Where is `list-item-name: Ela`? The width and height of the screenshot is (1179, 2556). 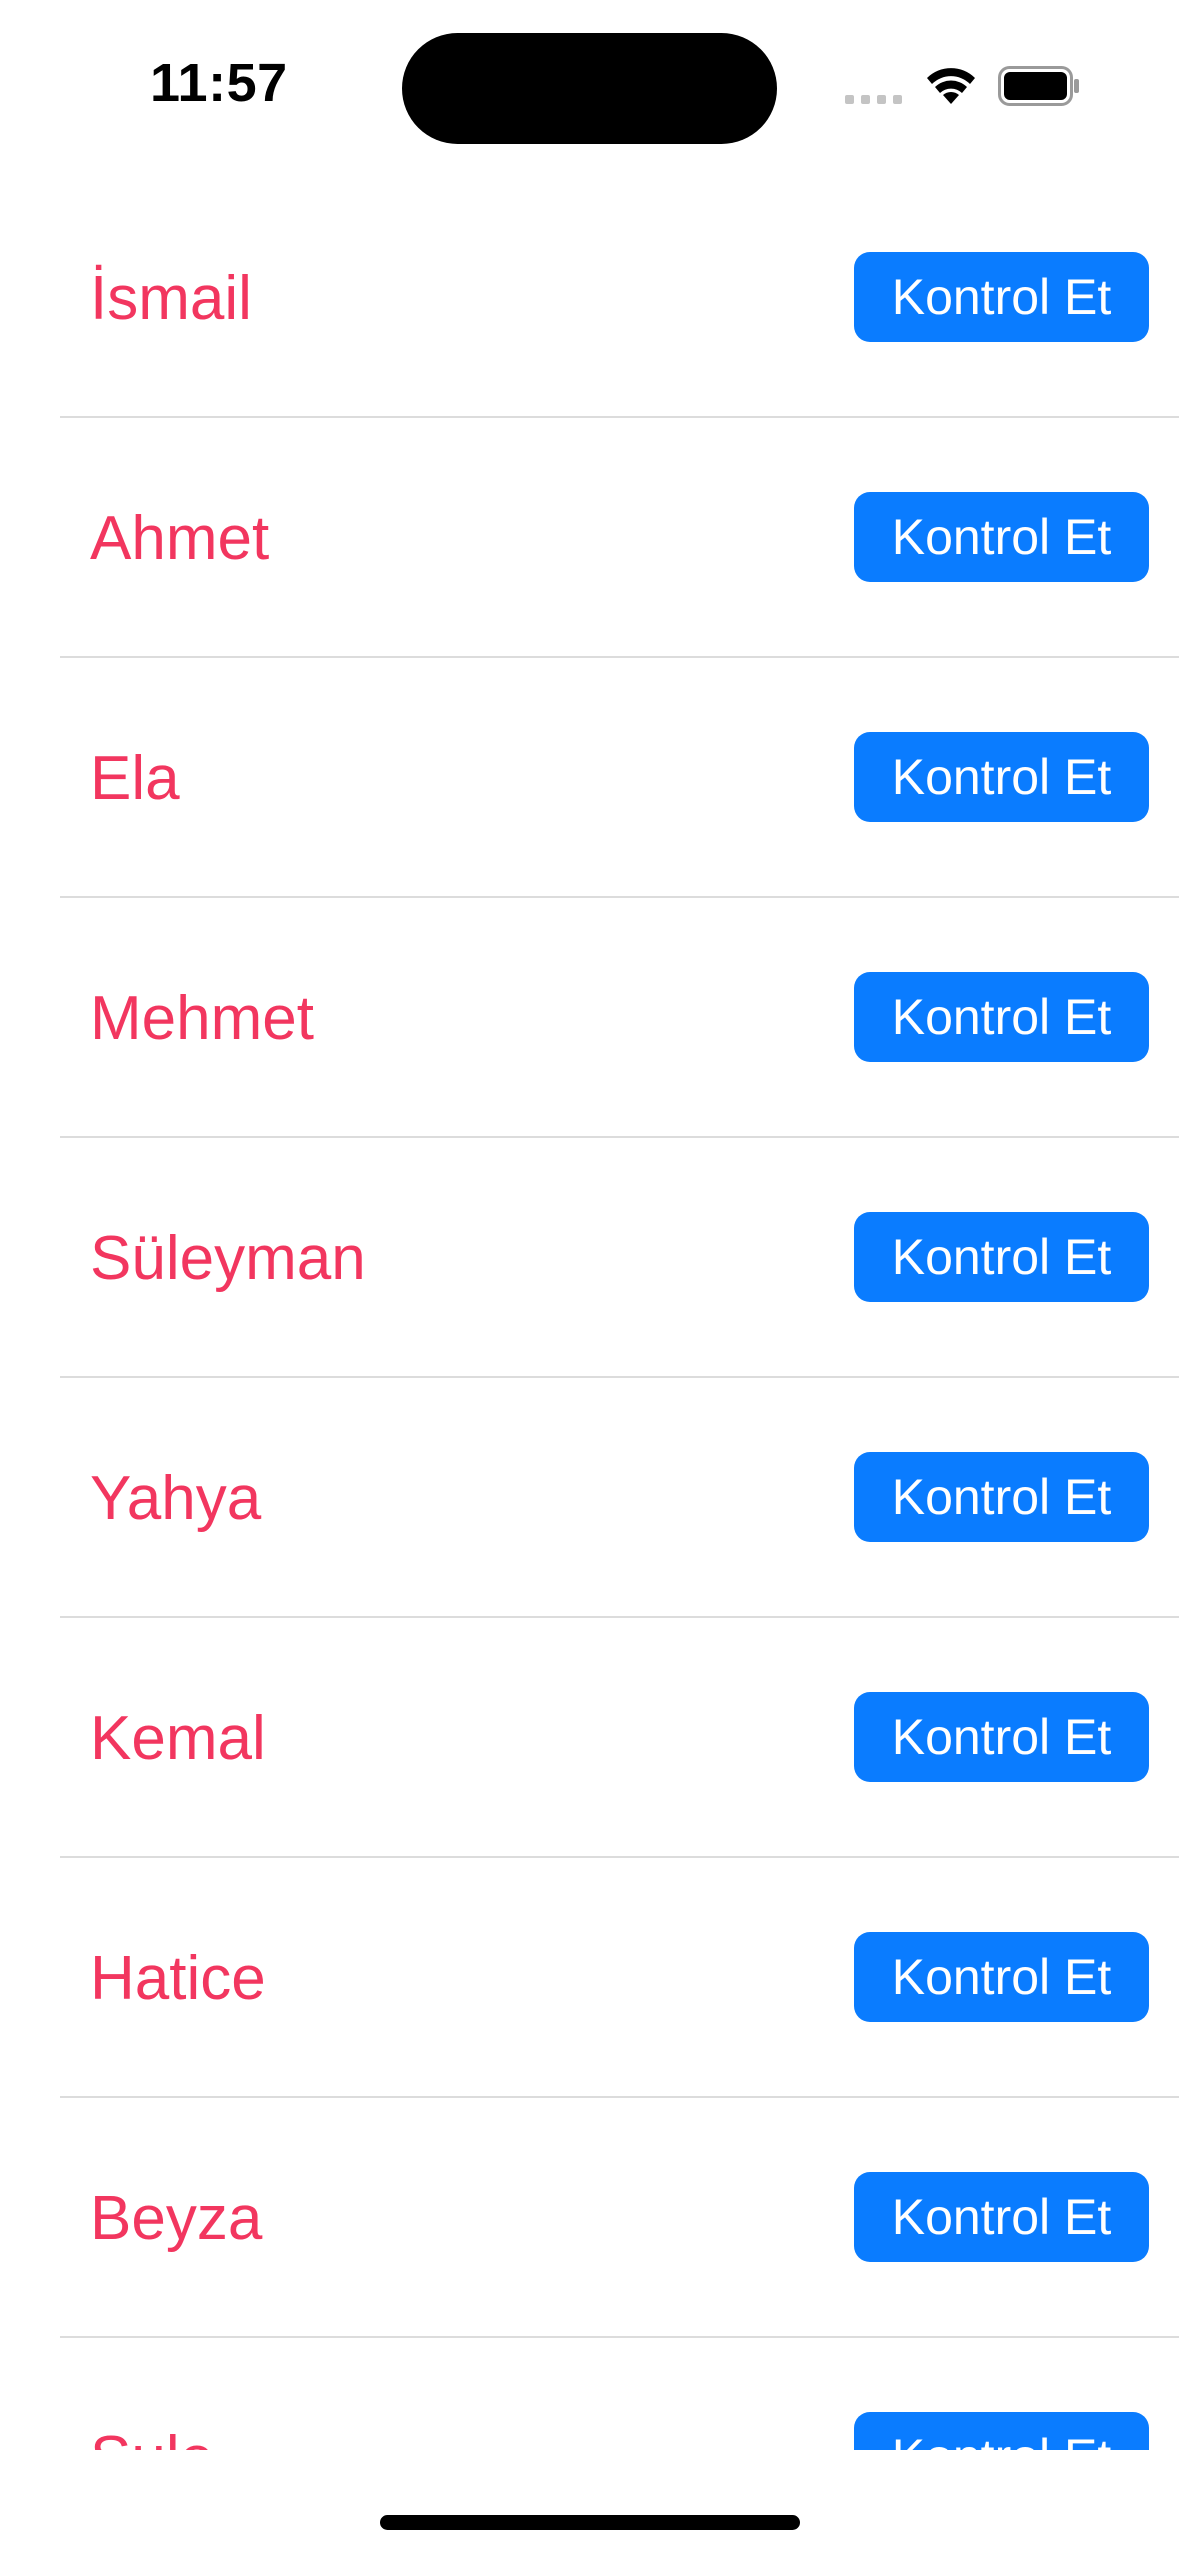
list-item-name: Ela is located at coordinates (135, 778).